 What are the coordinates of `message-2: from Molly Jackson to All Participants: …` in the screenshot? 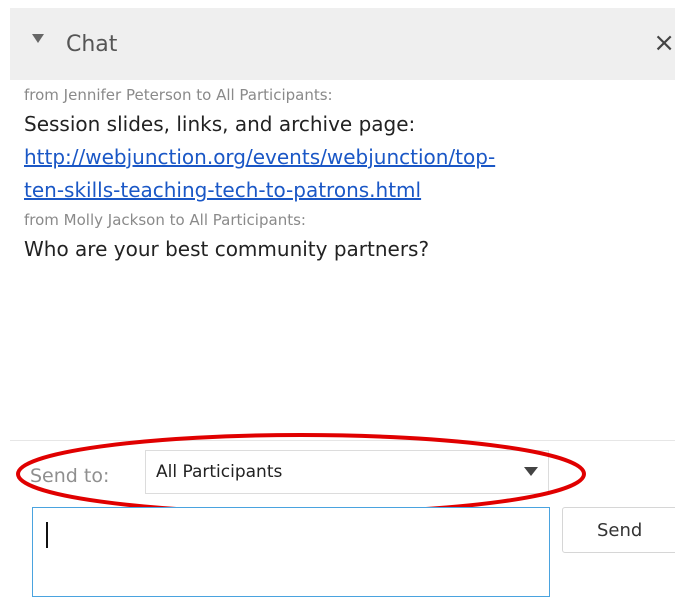 It's located at (344, 236).